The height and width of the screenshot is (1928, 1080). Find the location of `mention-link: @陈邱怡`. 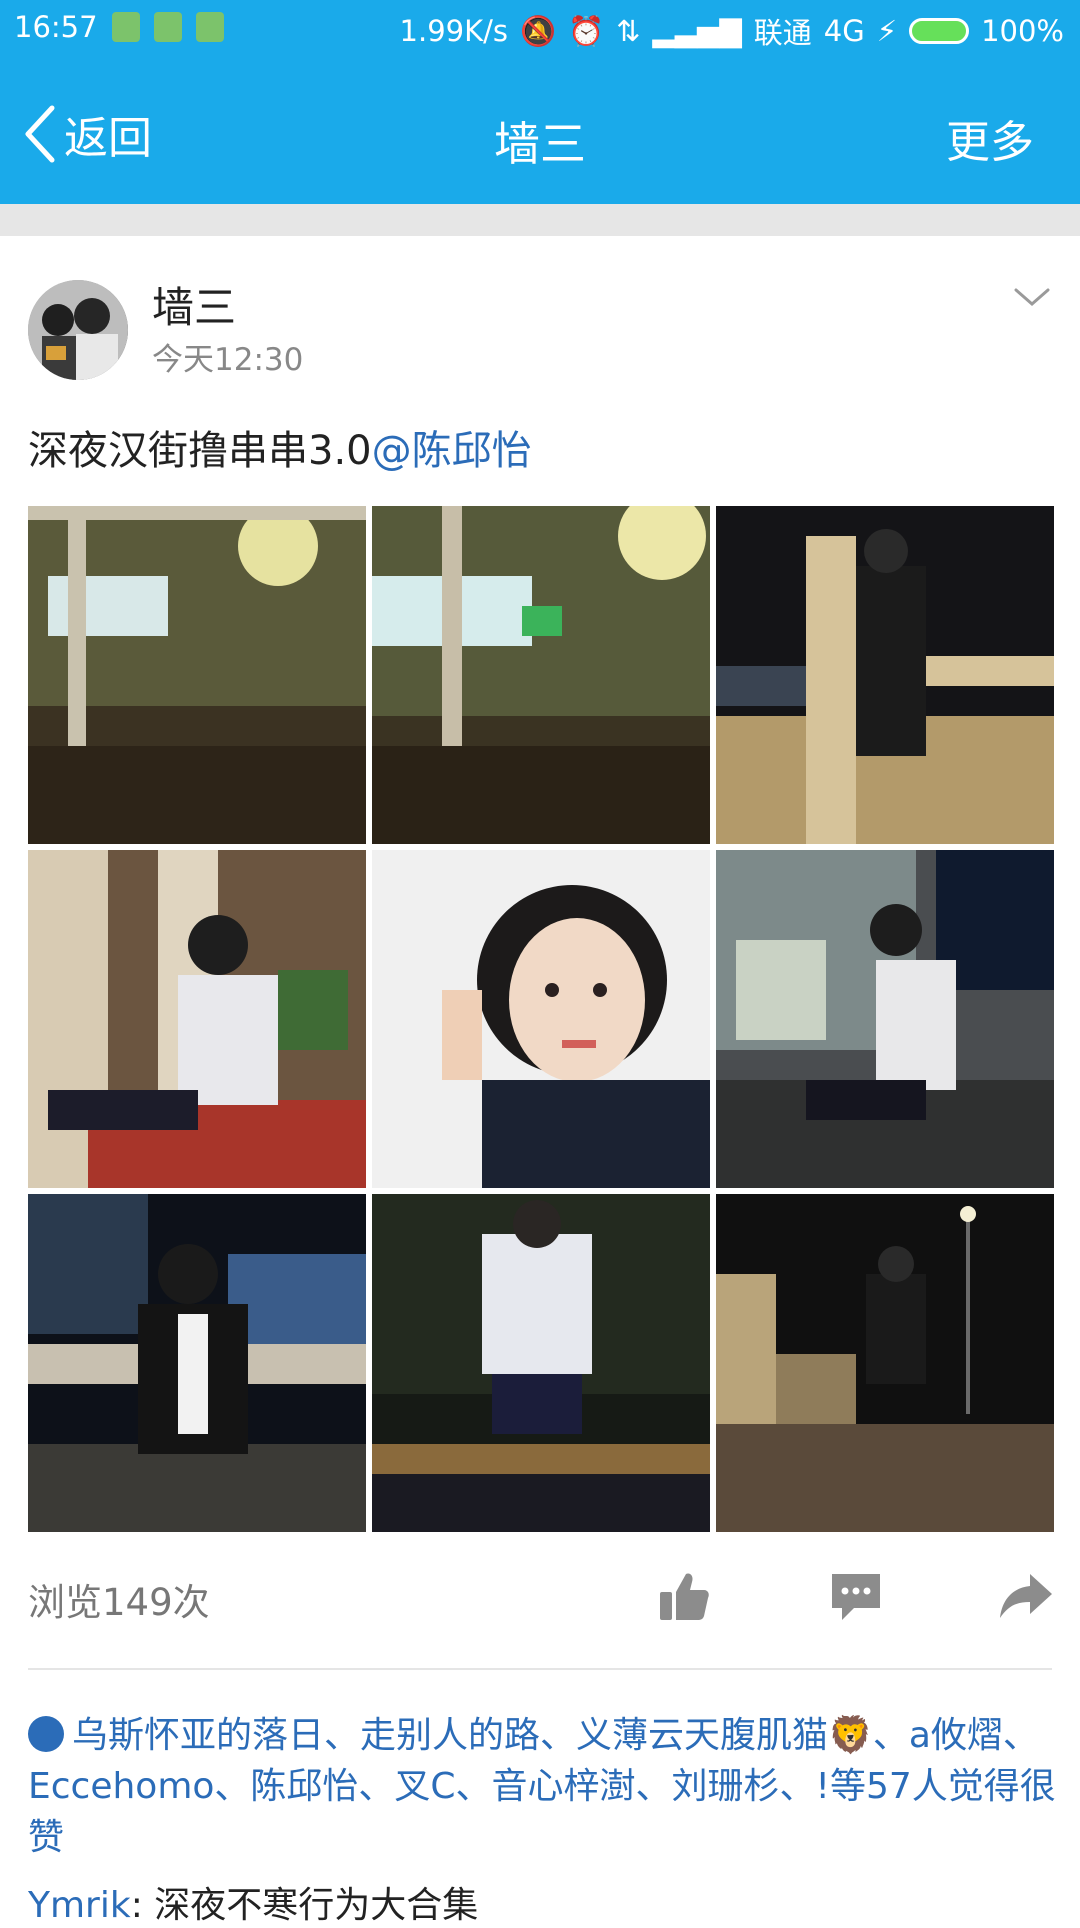

mention-link: @陈邱怡 is located at coordinates (452, 451).